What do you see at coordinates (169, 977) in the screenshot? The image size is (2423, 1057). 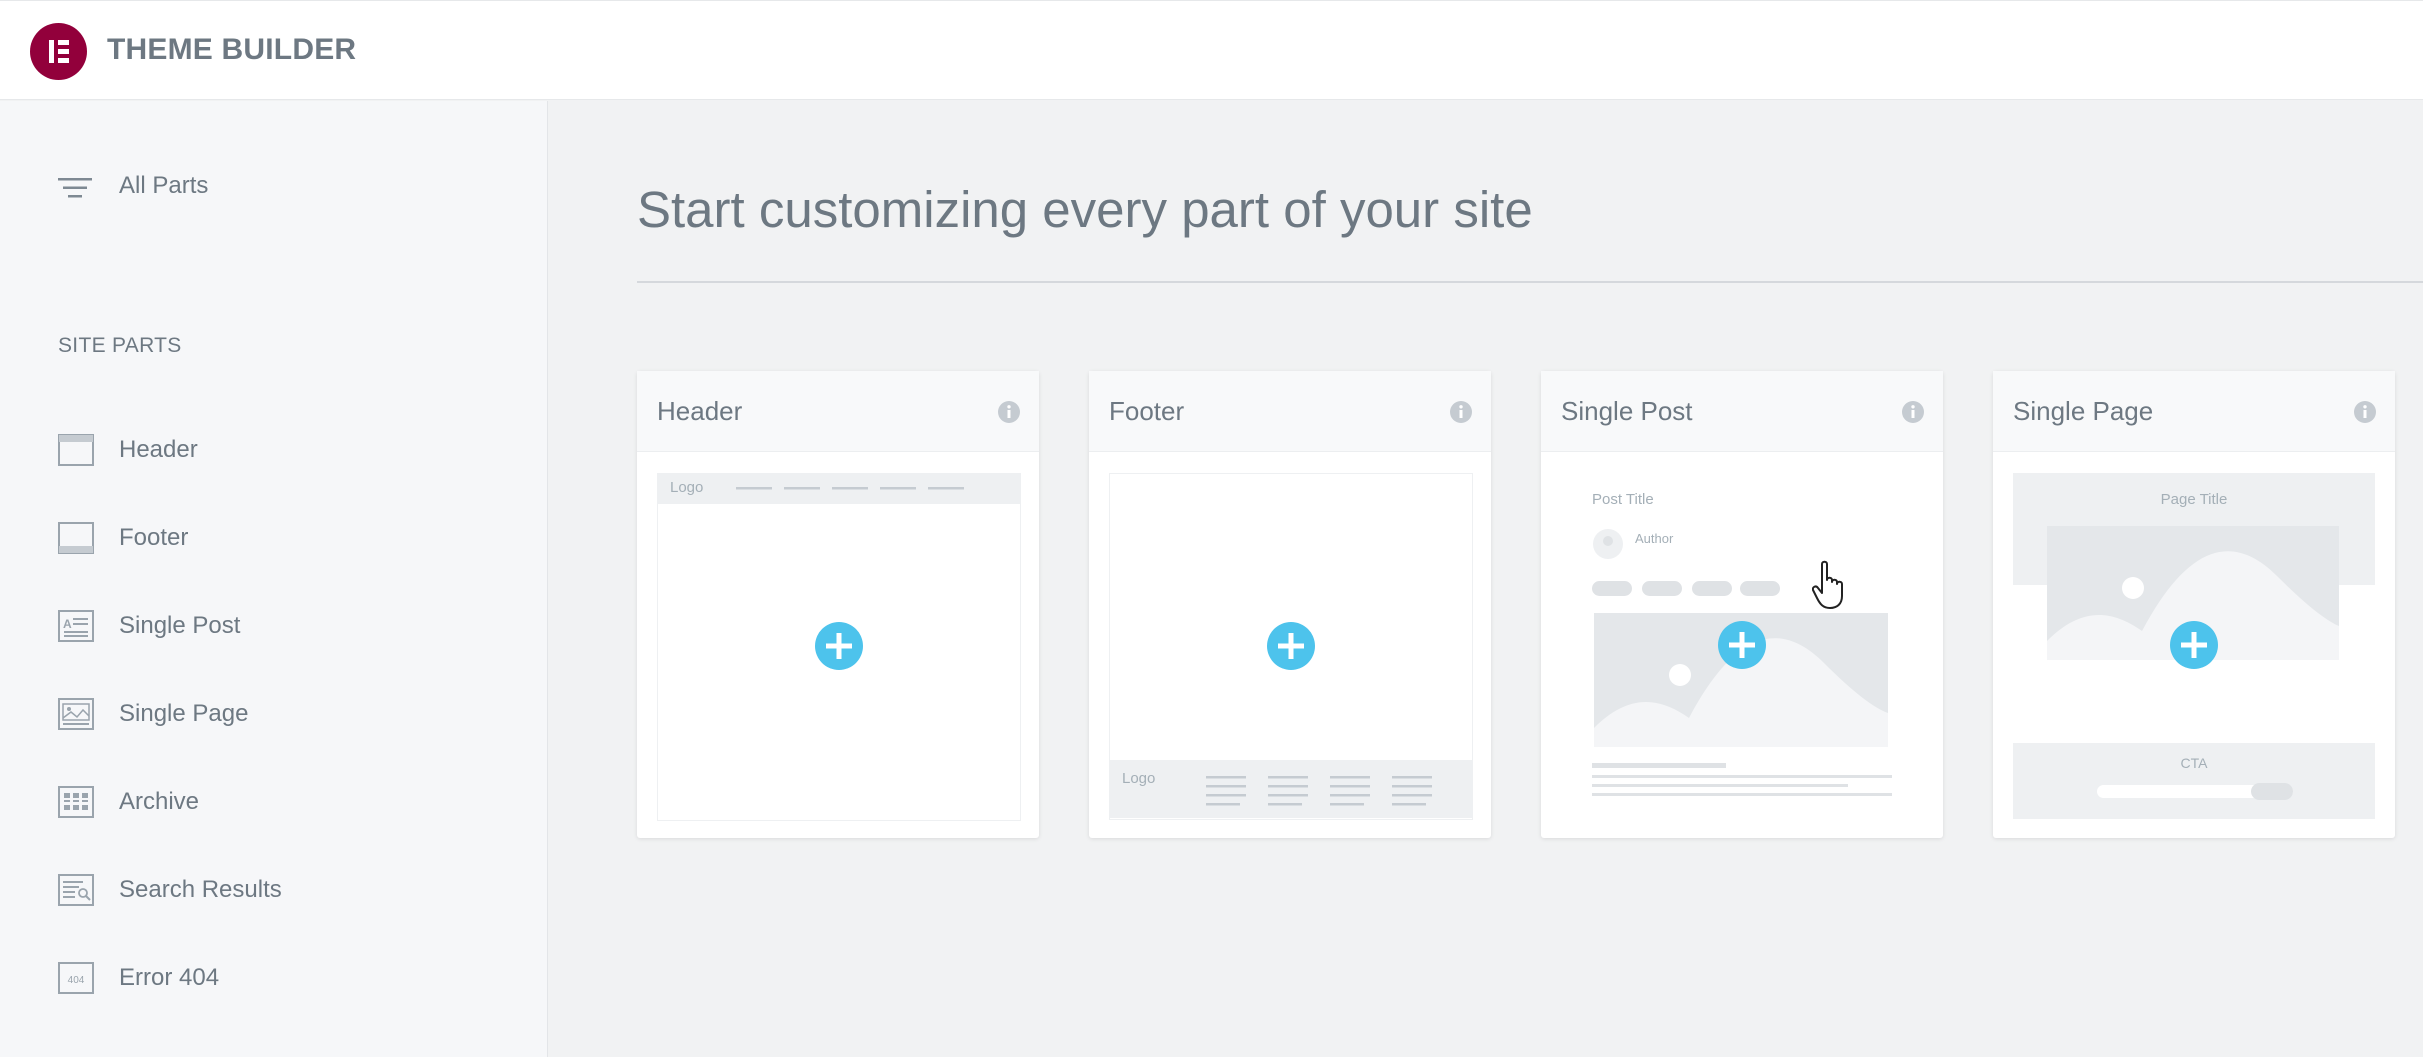 I see `sidebar-item-label: Error 404` at bounding box center [169, 977].